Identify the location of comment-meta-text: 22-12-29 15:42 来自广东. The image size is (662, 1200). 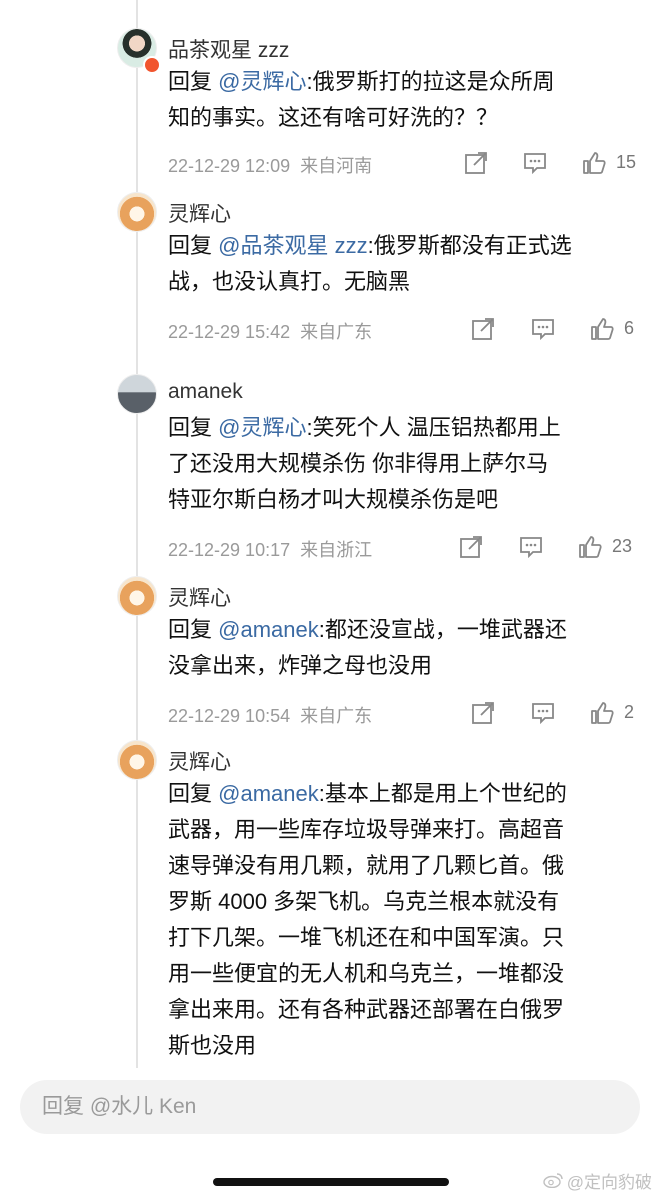
(270, 331).